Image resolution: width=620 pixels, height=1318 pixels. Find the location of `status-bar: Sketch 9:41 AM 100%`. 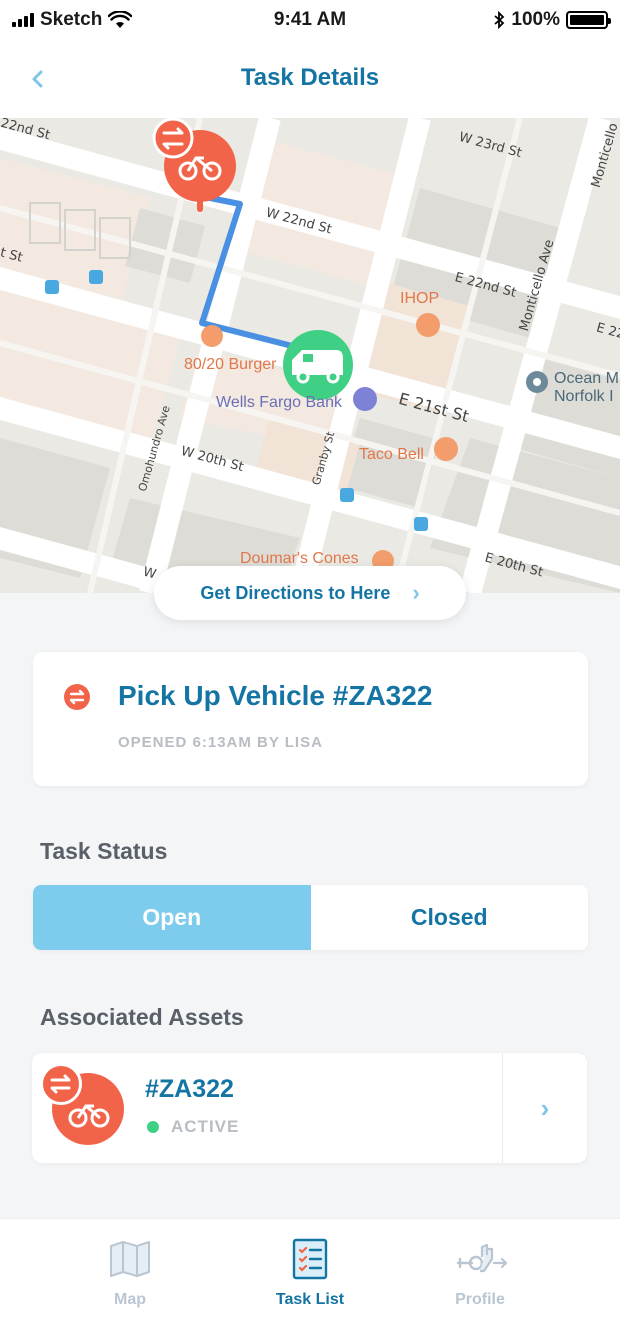

status-bar: Sketch 9:41 AM 100% is located at coordinates (310, 20).